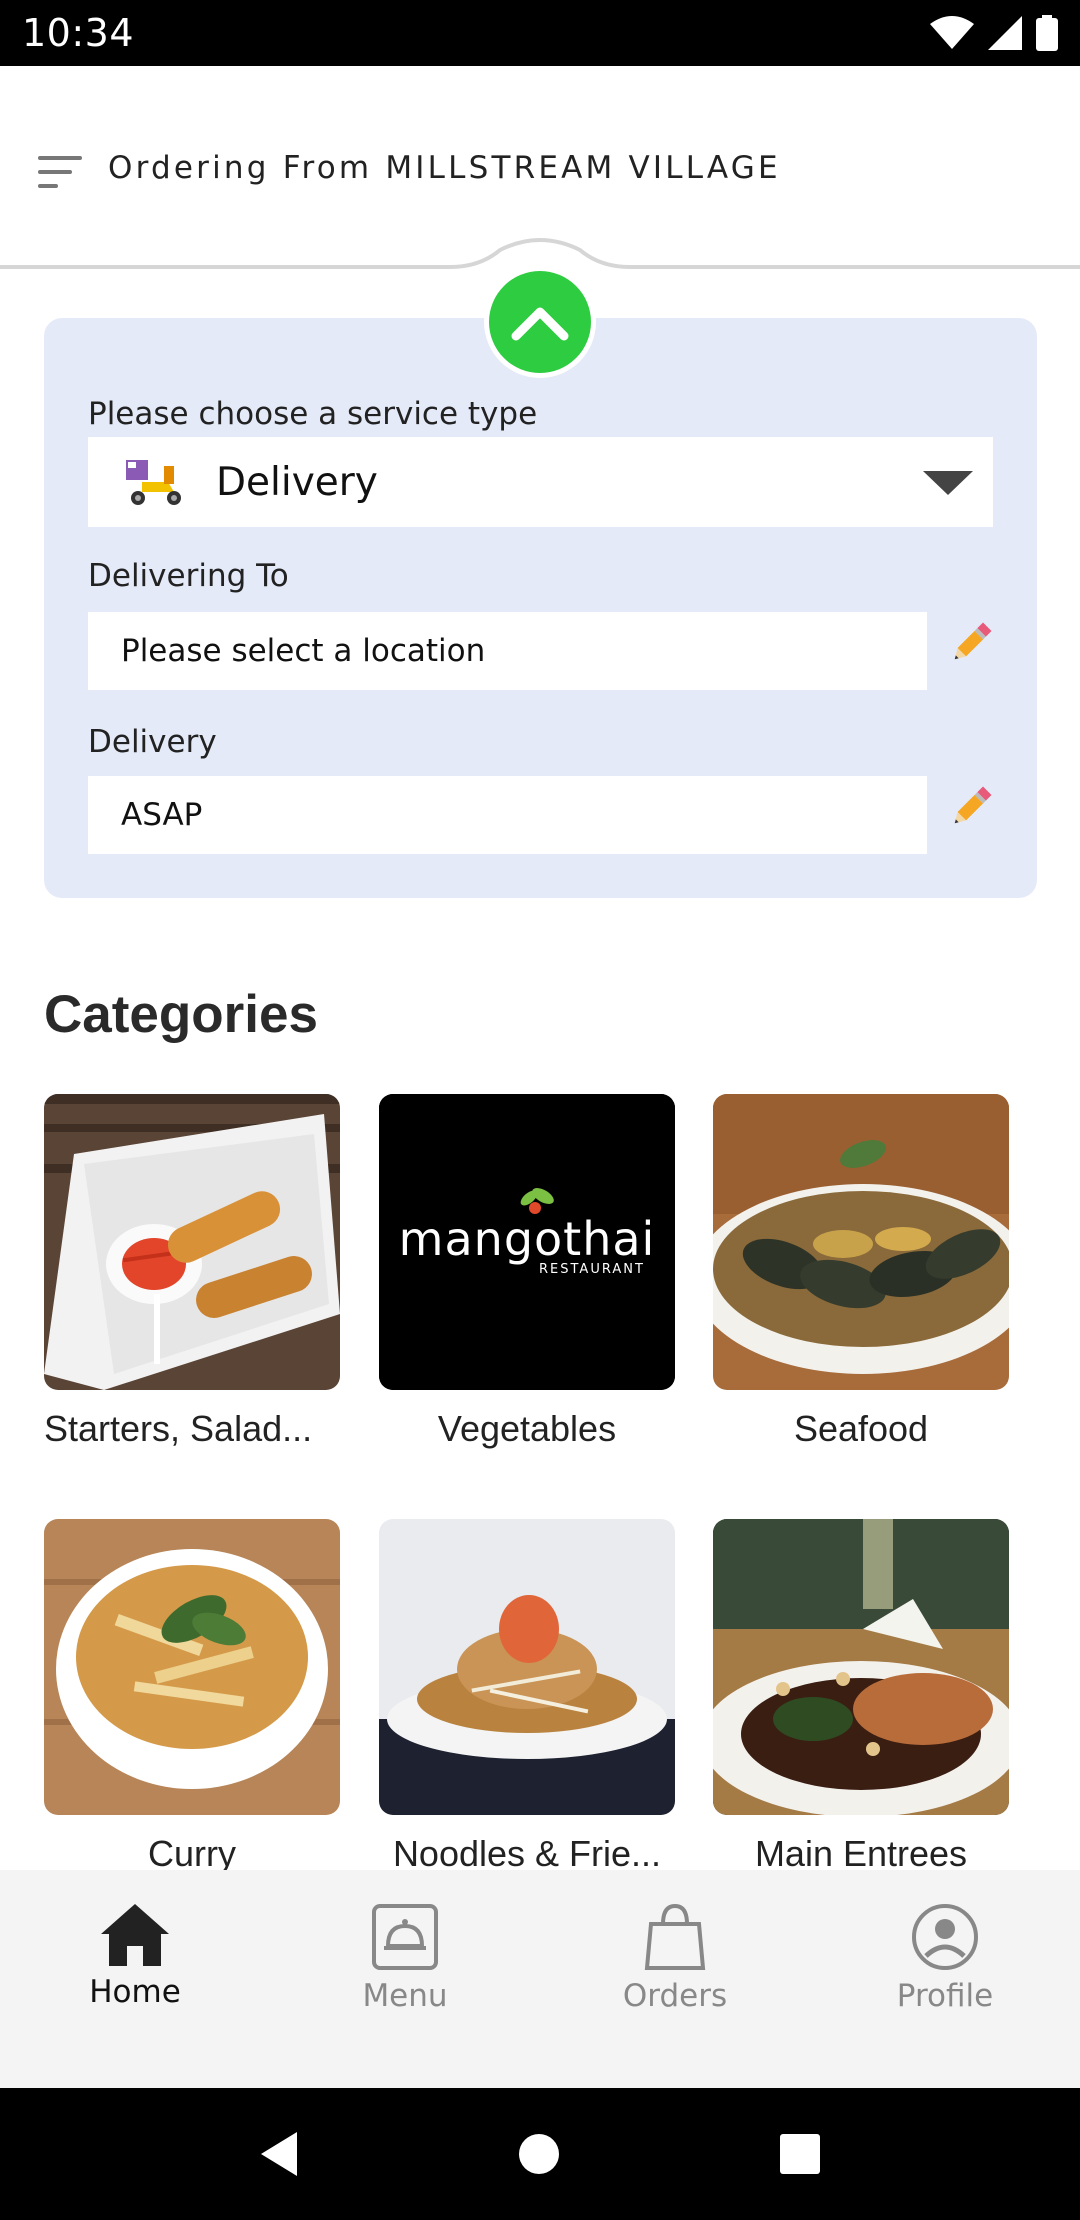 The image size is (1080, 2220). I want to click on categories-title: Categories, so click(181, 1014).